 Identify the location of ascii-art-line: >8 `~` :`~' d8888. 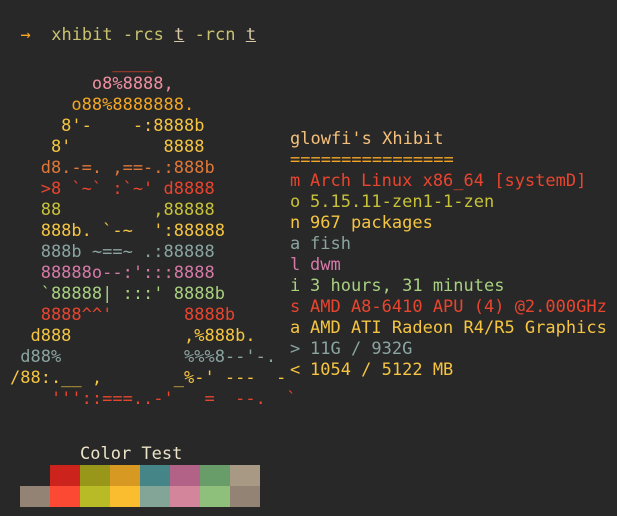
(112, 189).